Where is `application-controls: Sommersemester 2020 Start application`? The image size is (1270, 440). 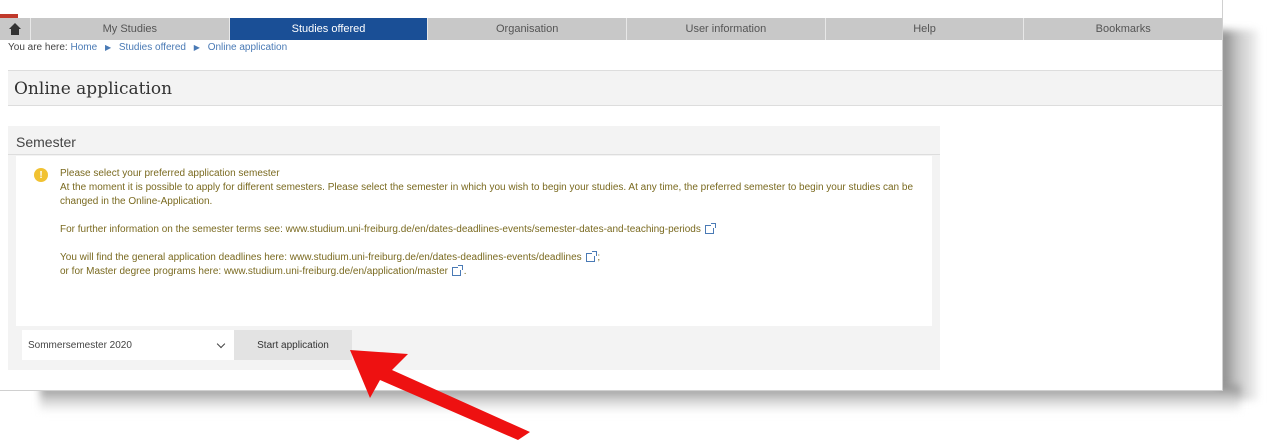
application-controls: Sommersemester 2020 Start application is located at coordinates (187, 345).